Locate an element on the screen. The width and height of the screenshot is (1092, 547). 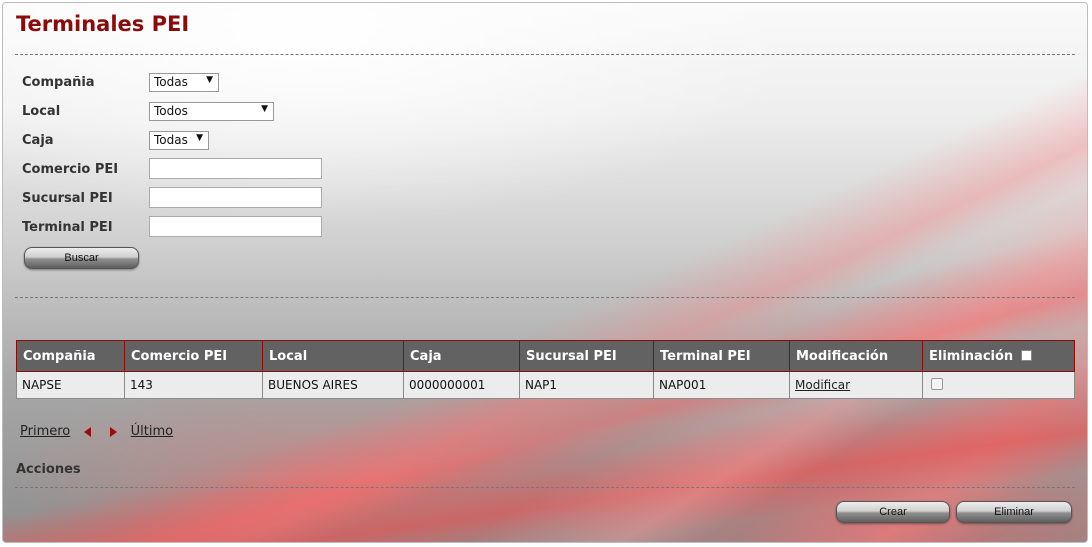
cell-comercio-pei: 143 is located at coordinates (193, 385).